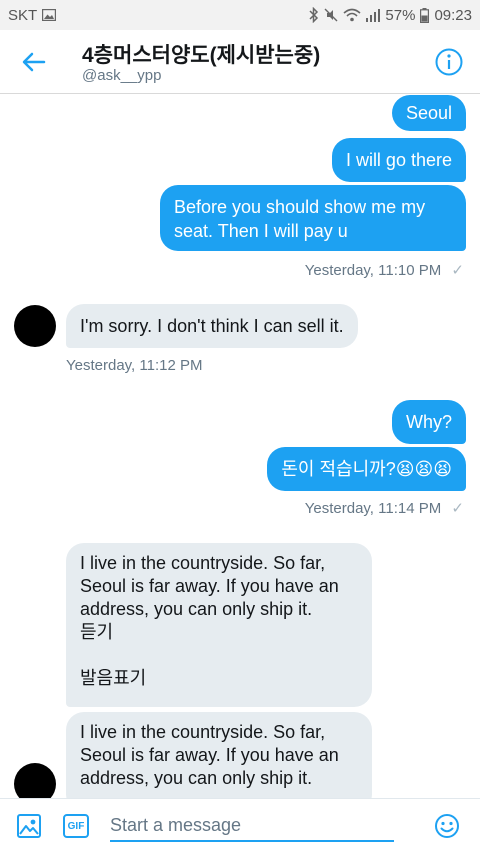 The width and height of the screenshot is (480, 853). I want to click on message-bubble-outgoing: 돈이 적습니까?😫😫😫, so click(366, 469).